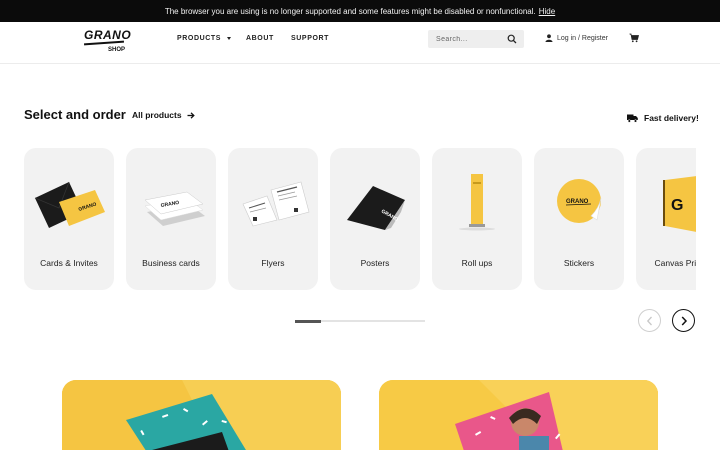 The height and width of the screenshot is (450, 720). Describe the element at coordinates (229, 38) in the screenshot. I see `chevron-down-icon` at that location.